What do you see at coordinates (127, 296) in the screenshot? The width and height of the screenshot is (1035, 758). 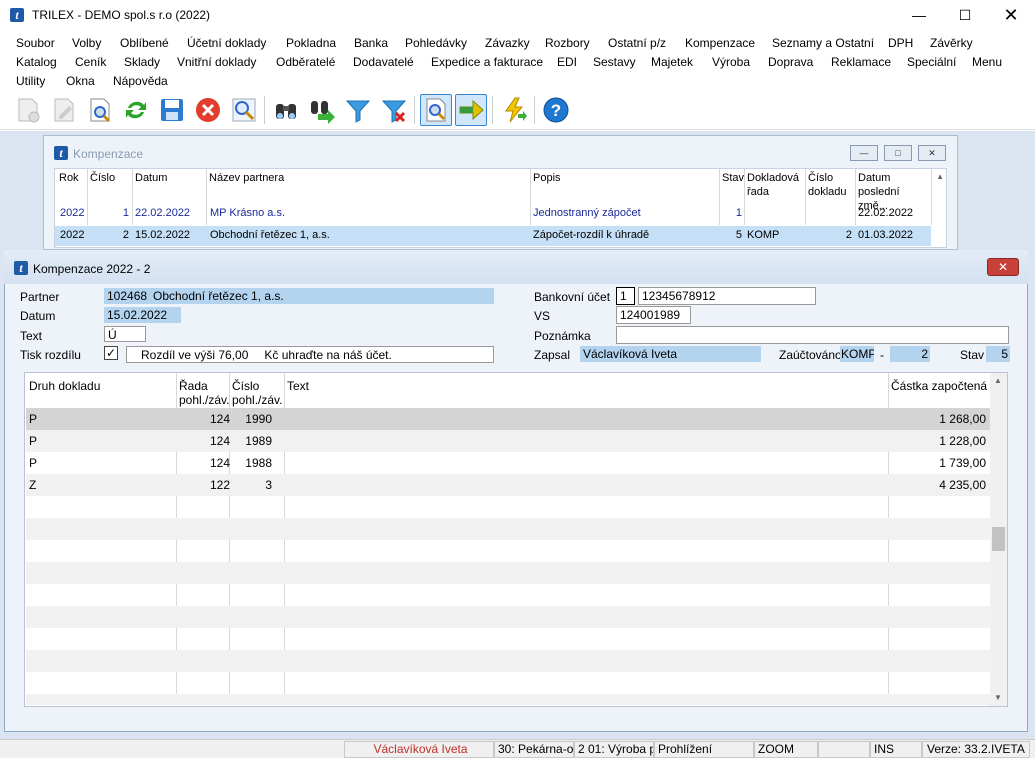 I see `partner-code-field: 102468` at bounding box center [127, 296].